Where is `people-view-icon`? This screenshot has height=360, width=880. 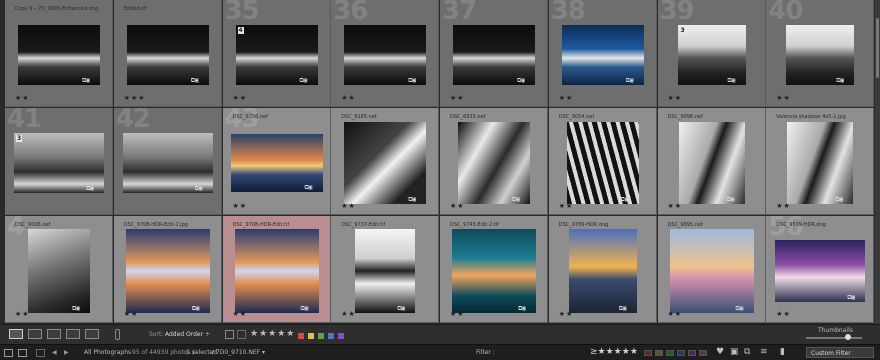 people-view-icon is located at coordinates (92, 334).